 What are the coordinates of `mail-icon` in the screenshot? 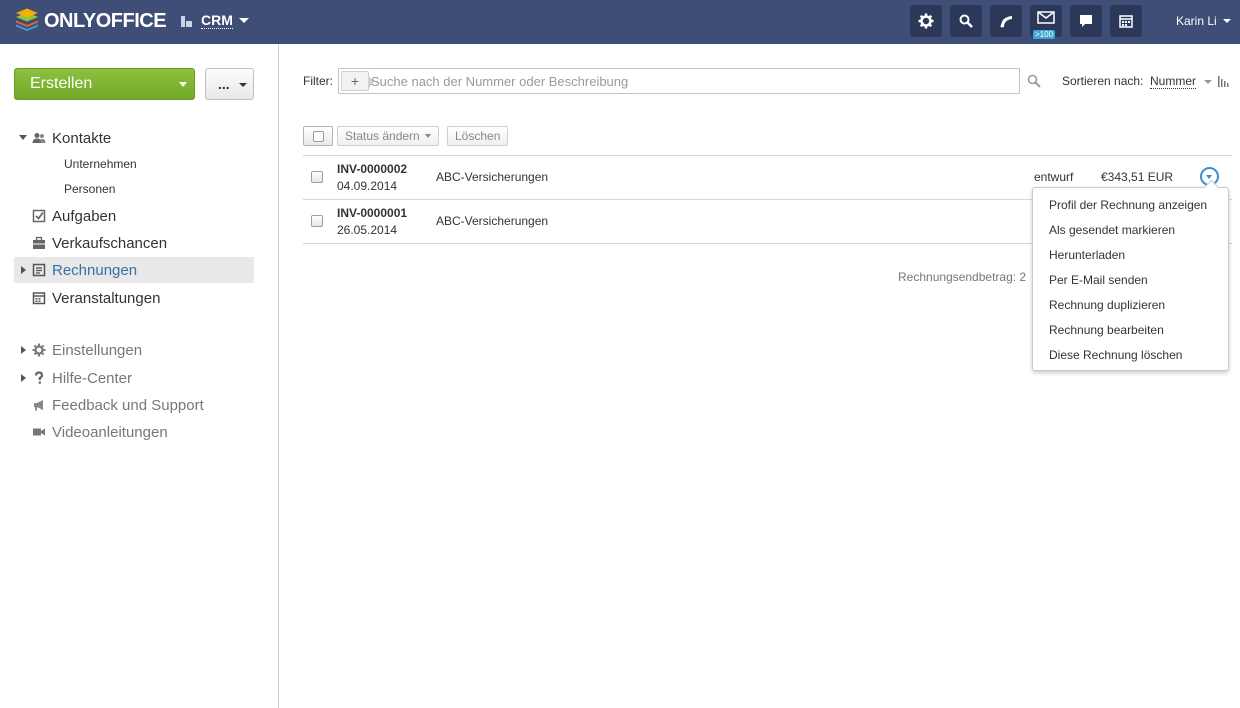 It's located at (1046, 17).